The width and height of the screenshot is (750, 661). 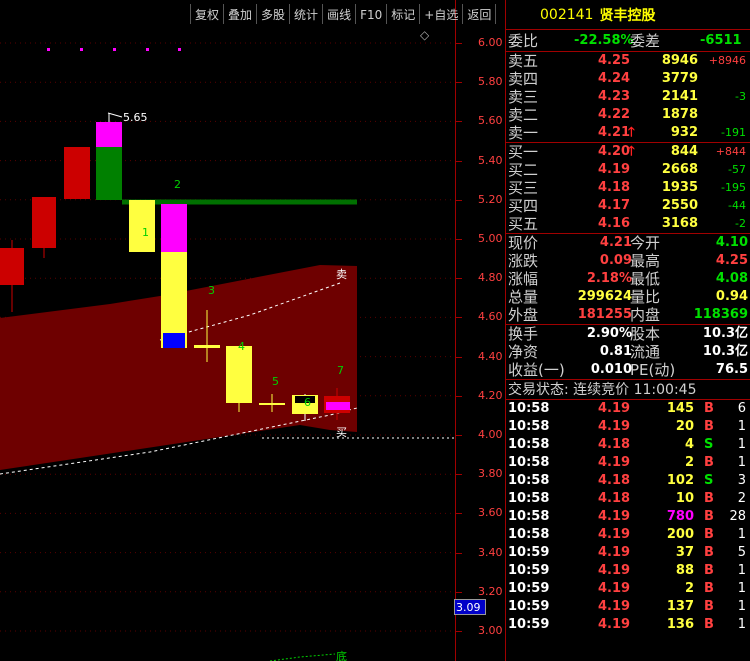 What do you see at coordinates (424, 35) in the screenshot?
I see `chart-option-icon: ◇` at bounding box center [424, 35].